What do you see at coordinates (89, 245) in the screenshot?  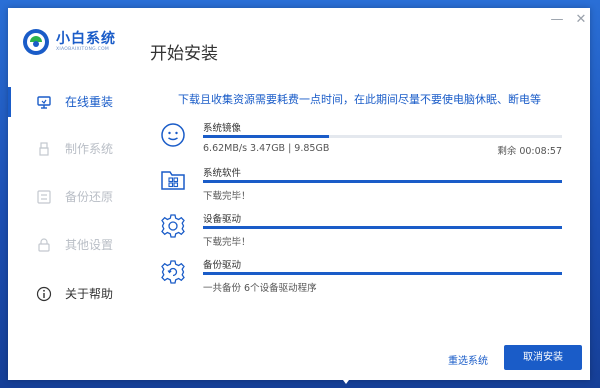 I see `sidebar-item-label: 其他设置` at bounding box center [89, 245].